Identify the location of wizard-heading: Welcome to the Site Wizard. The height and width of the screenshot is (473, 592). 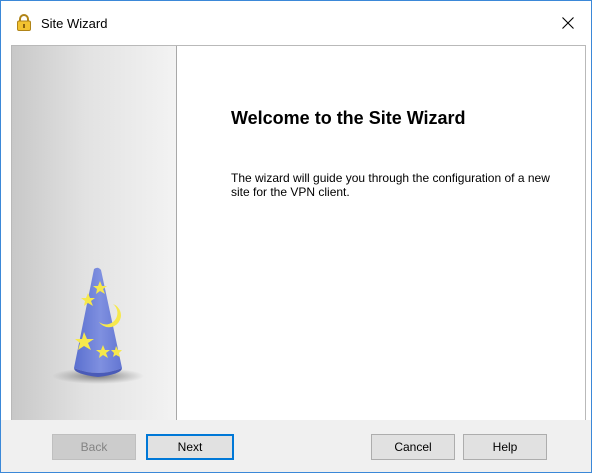
(348, 118).